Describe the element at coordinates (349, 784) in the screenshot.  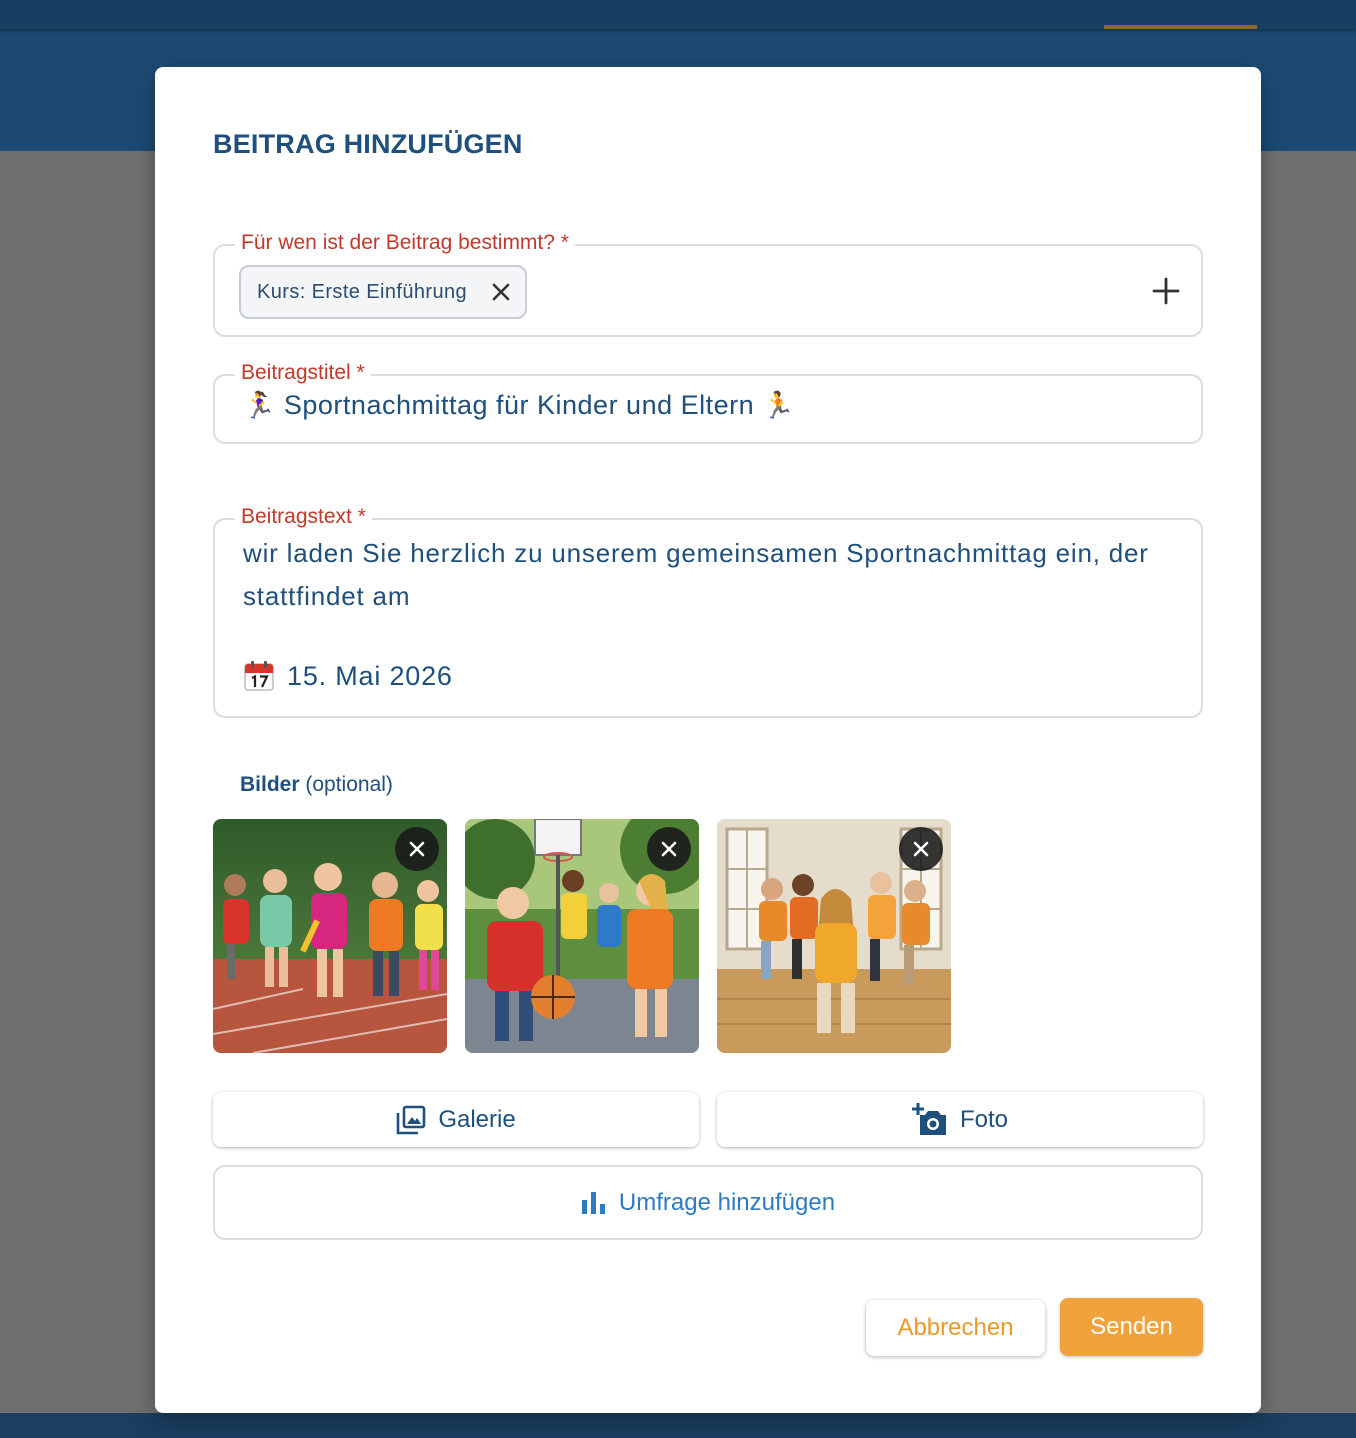
I see `images-label-optional: (optional)` at that location.